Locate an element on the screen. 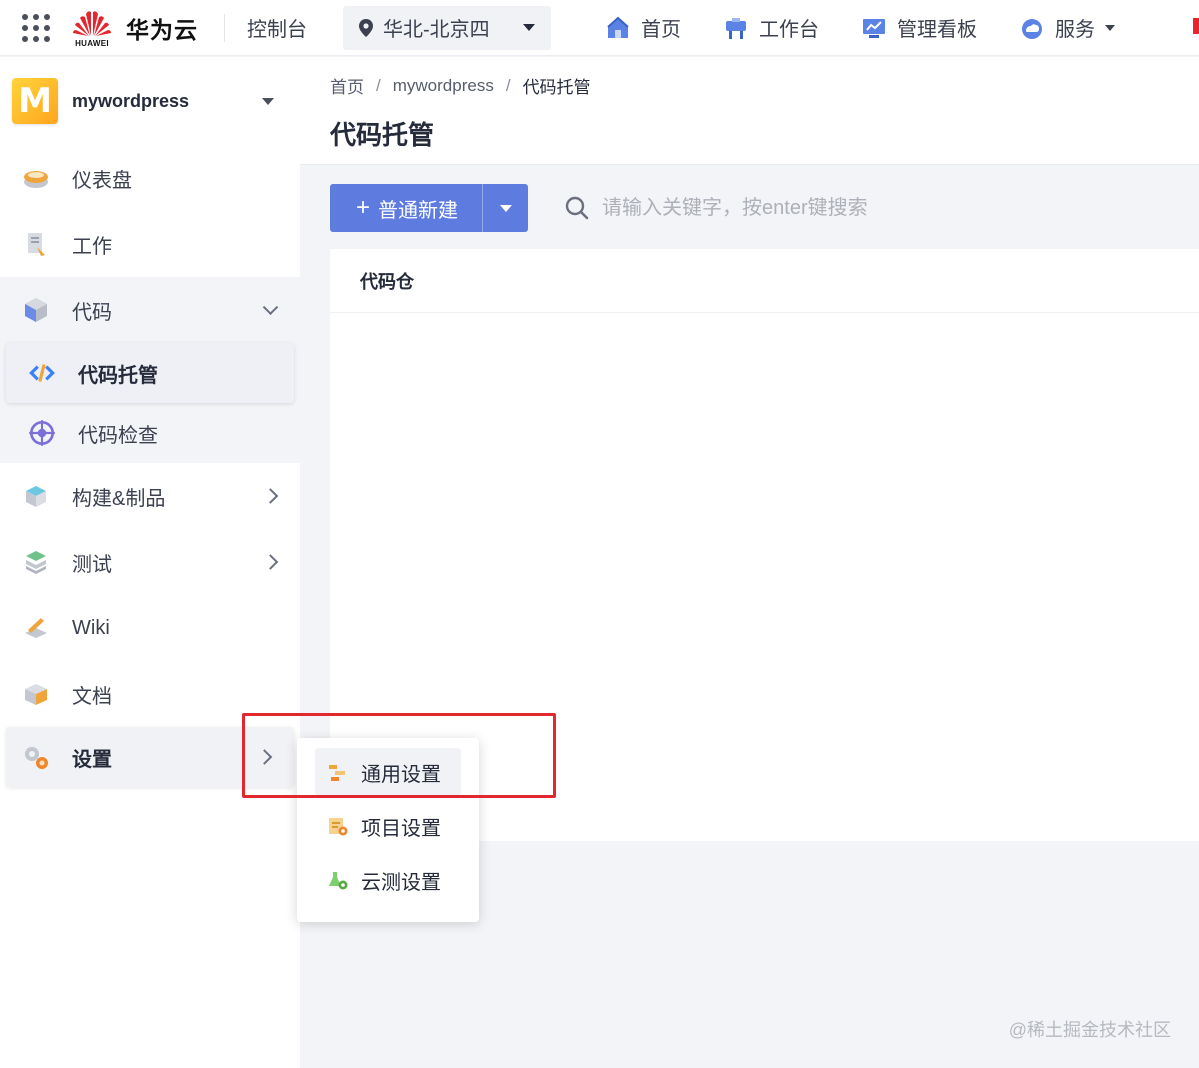 The width and height of the screenshot is (1199, 1068). sidebar-item-build: 构建&制品 is located at coordinates (150, 496).